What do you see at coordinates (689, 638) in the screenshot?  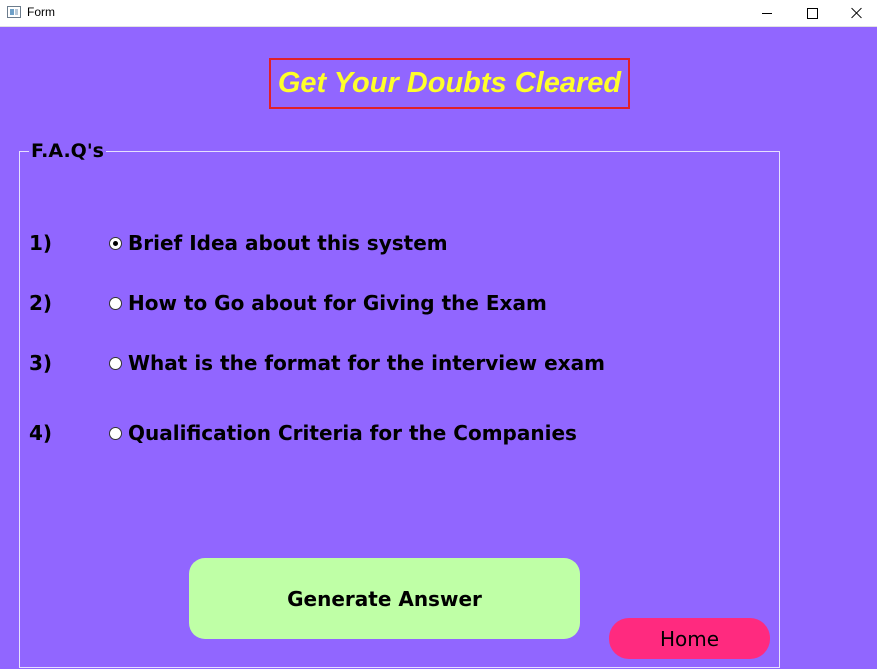 I see `home-button: Home` at bounding box center [689, 638].